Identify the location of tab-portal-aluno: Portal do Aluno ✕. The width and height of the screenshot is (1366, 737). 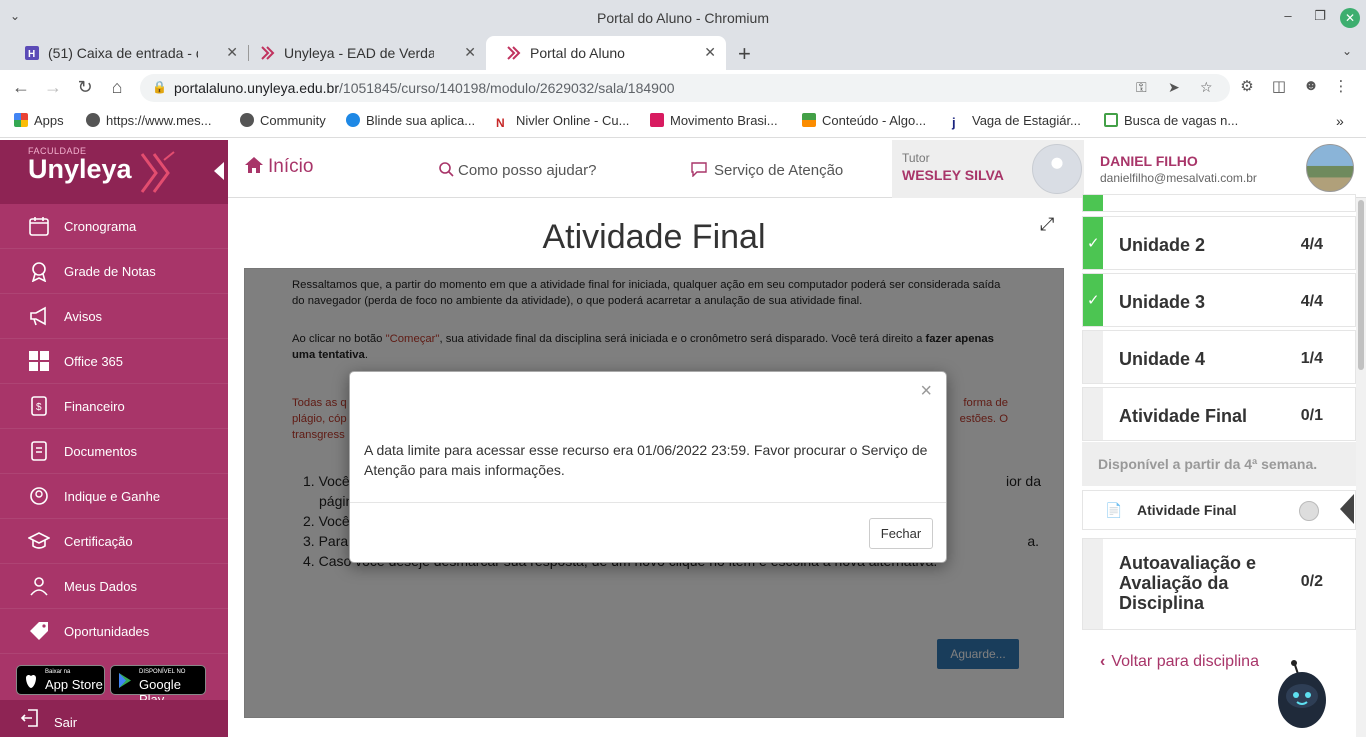
(606, 53).